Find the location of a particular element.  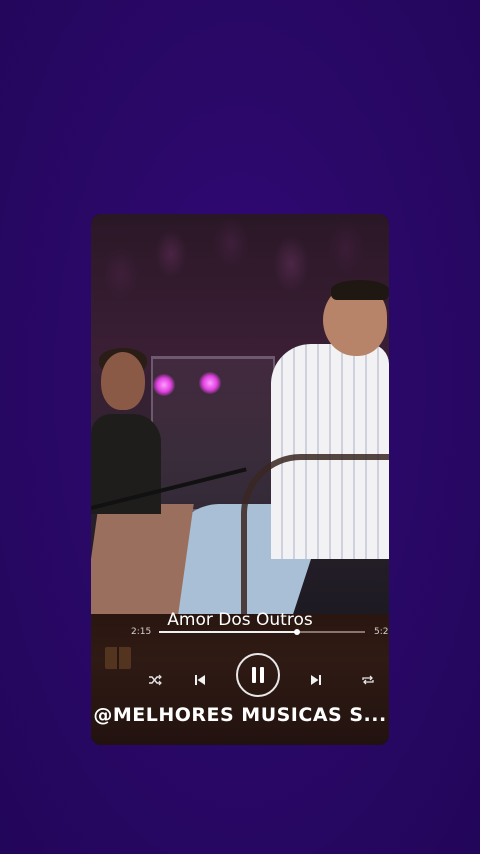

pause-icon is located at coordinates (258, 675).